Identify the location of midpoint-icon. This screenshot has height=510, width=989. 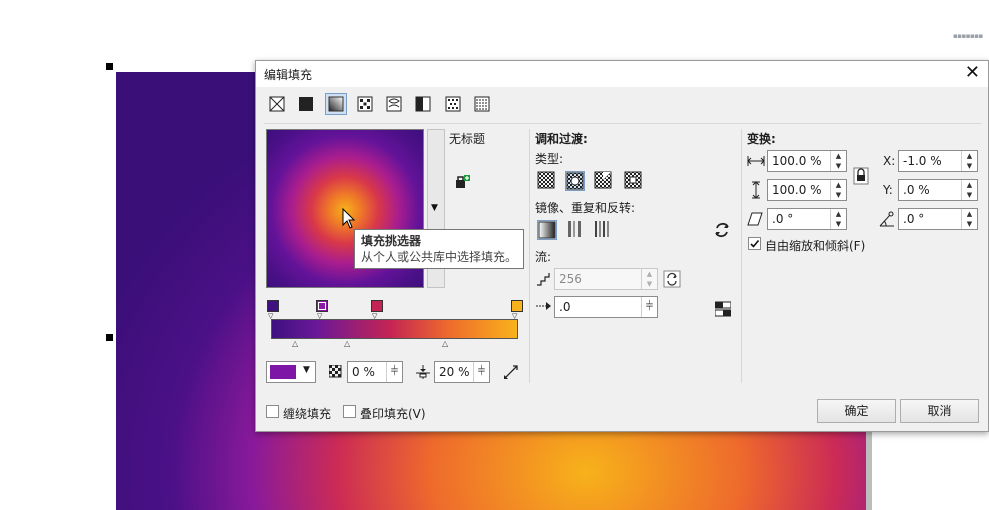
(423, 372).